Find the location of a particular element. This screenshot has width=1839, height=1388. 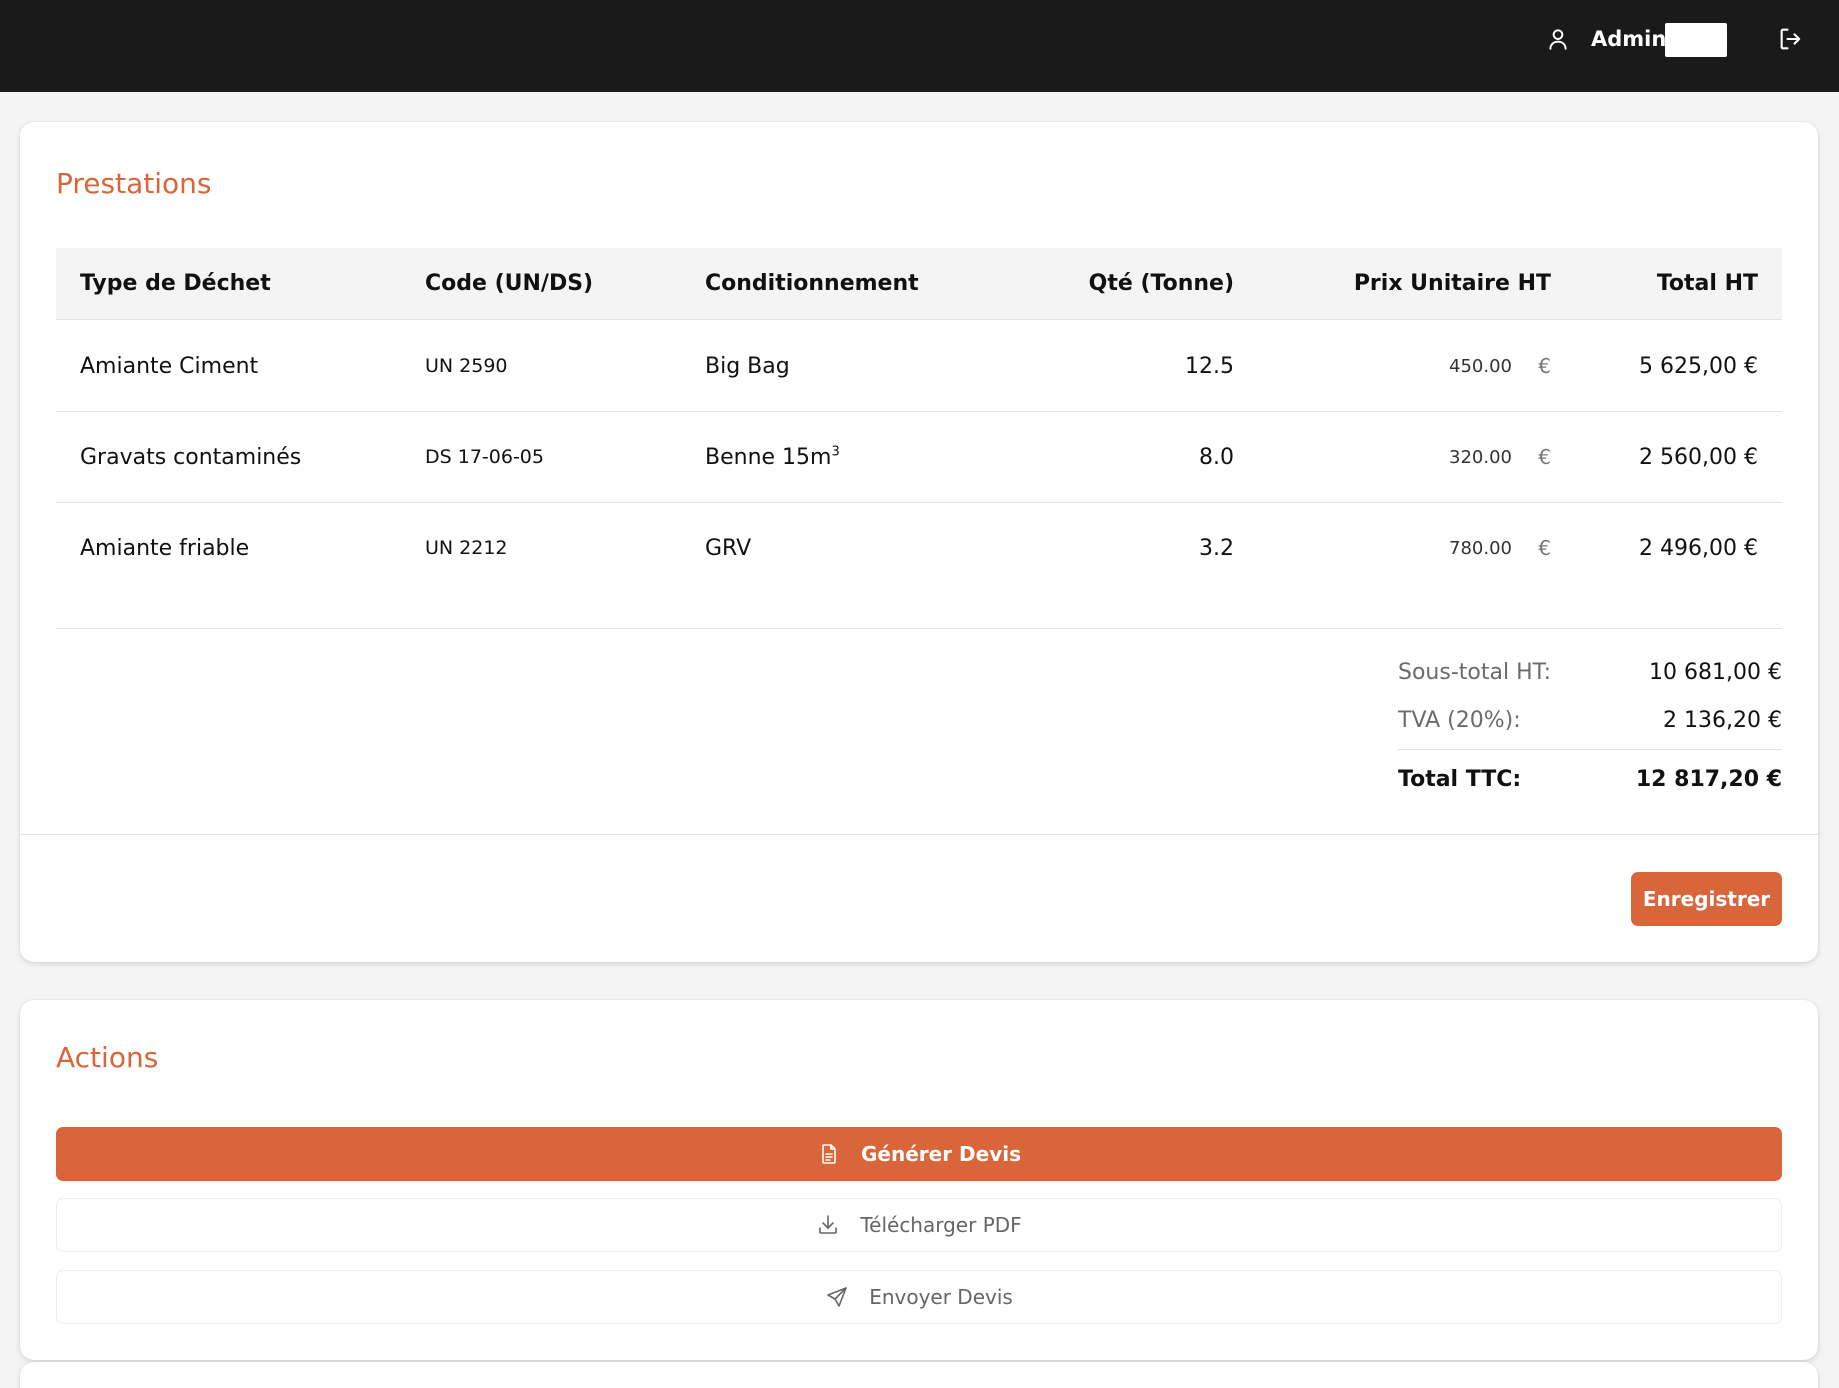

document-icon is located at coordinates (829, 1154).